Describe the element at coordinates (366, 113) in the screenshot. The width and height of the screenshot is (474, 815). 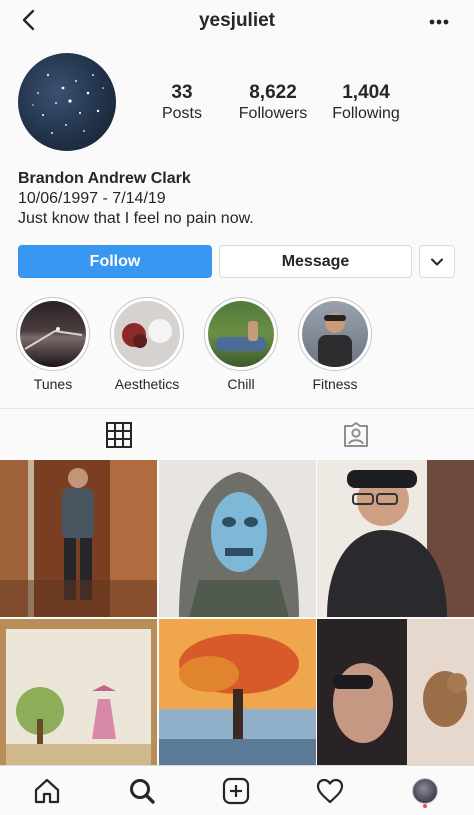
I see `following-label: Following` at that location.